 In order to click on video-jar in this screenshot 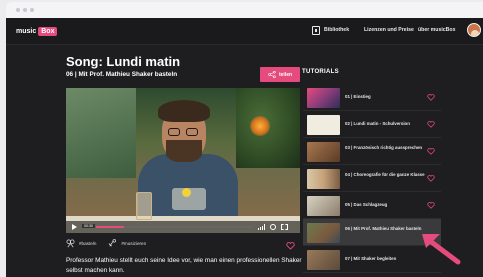, I will do `click(144, 206)`.